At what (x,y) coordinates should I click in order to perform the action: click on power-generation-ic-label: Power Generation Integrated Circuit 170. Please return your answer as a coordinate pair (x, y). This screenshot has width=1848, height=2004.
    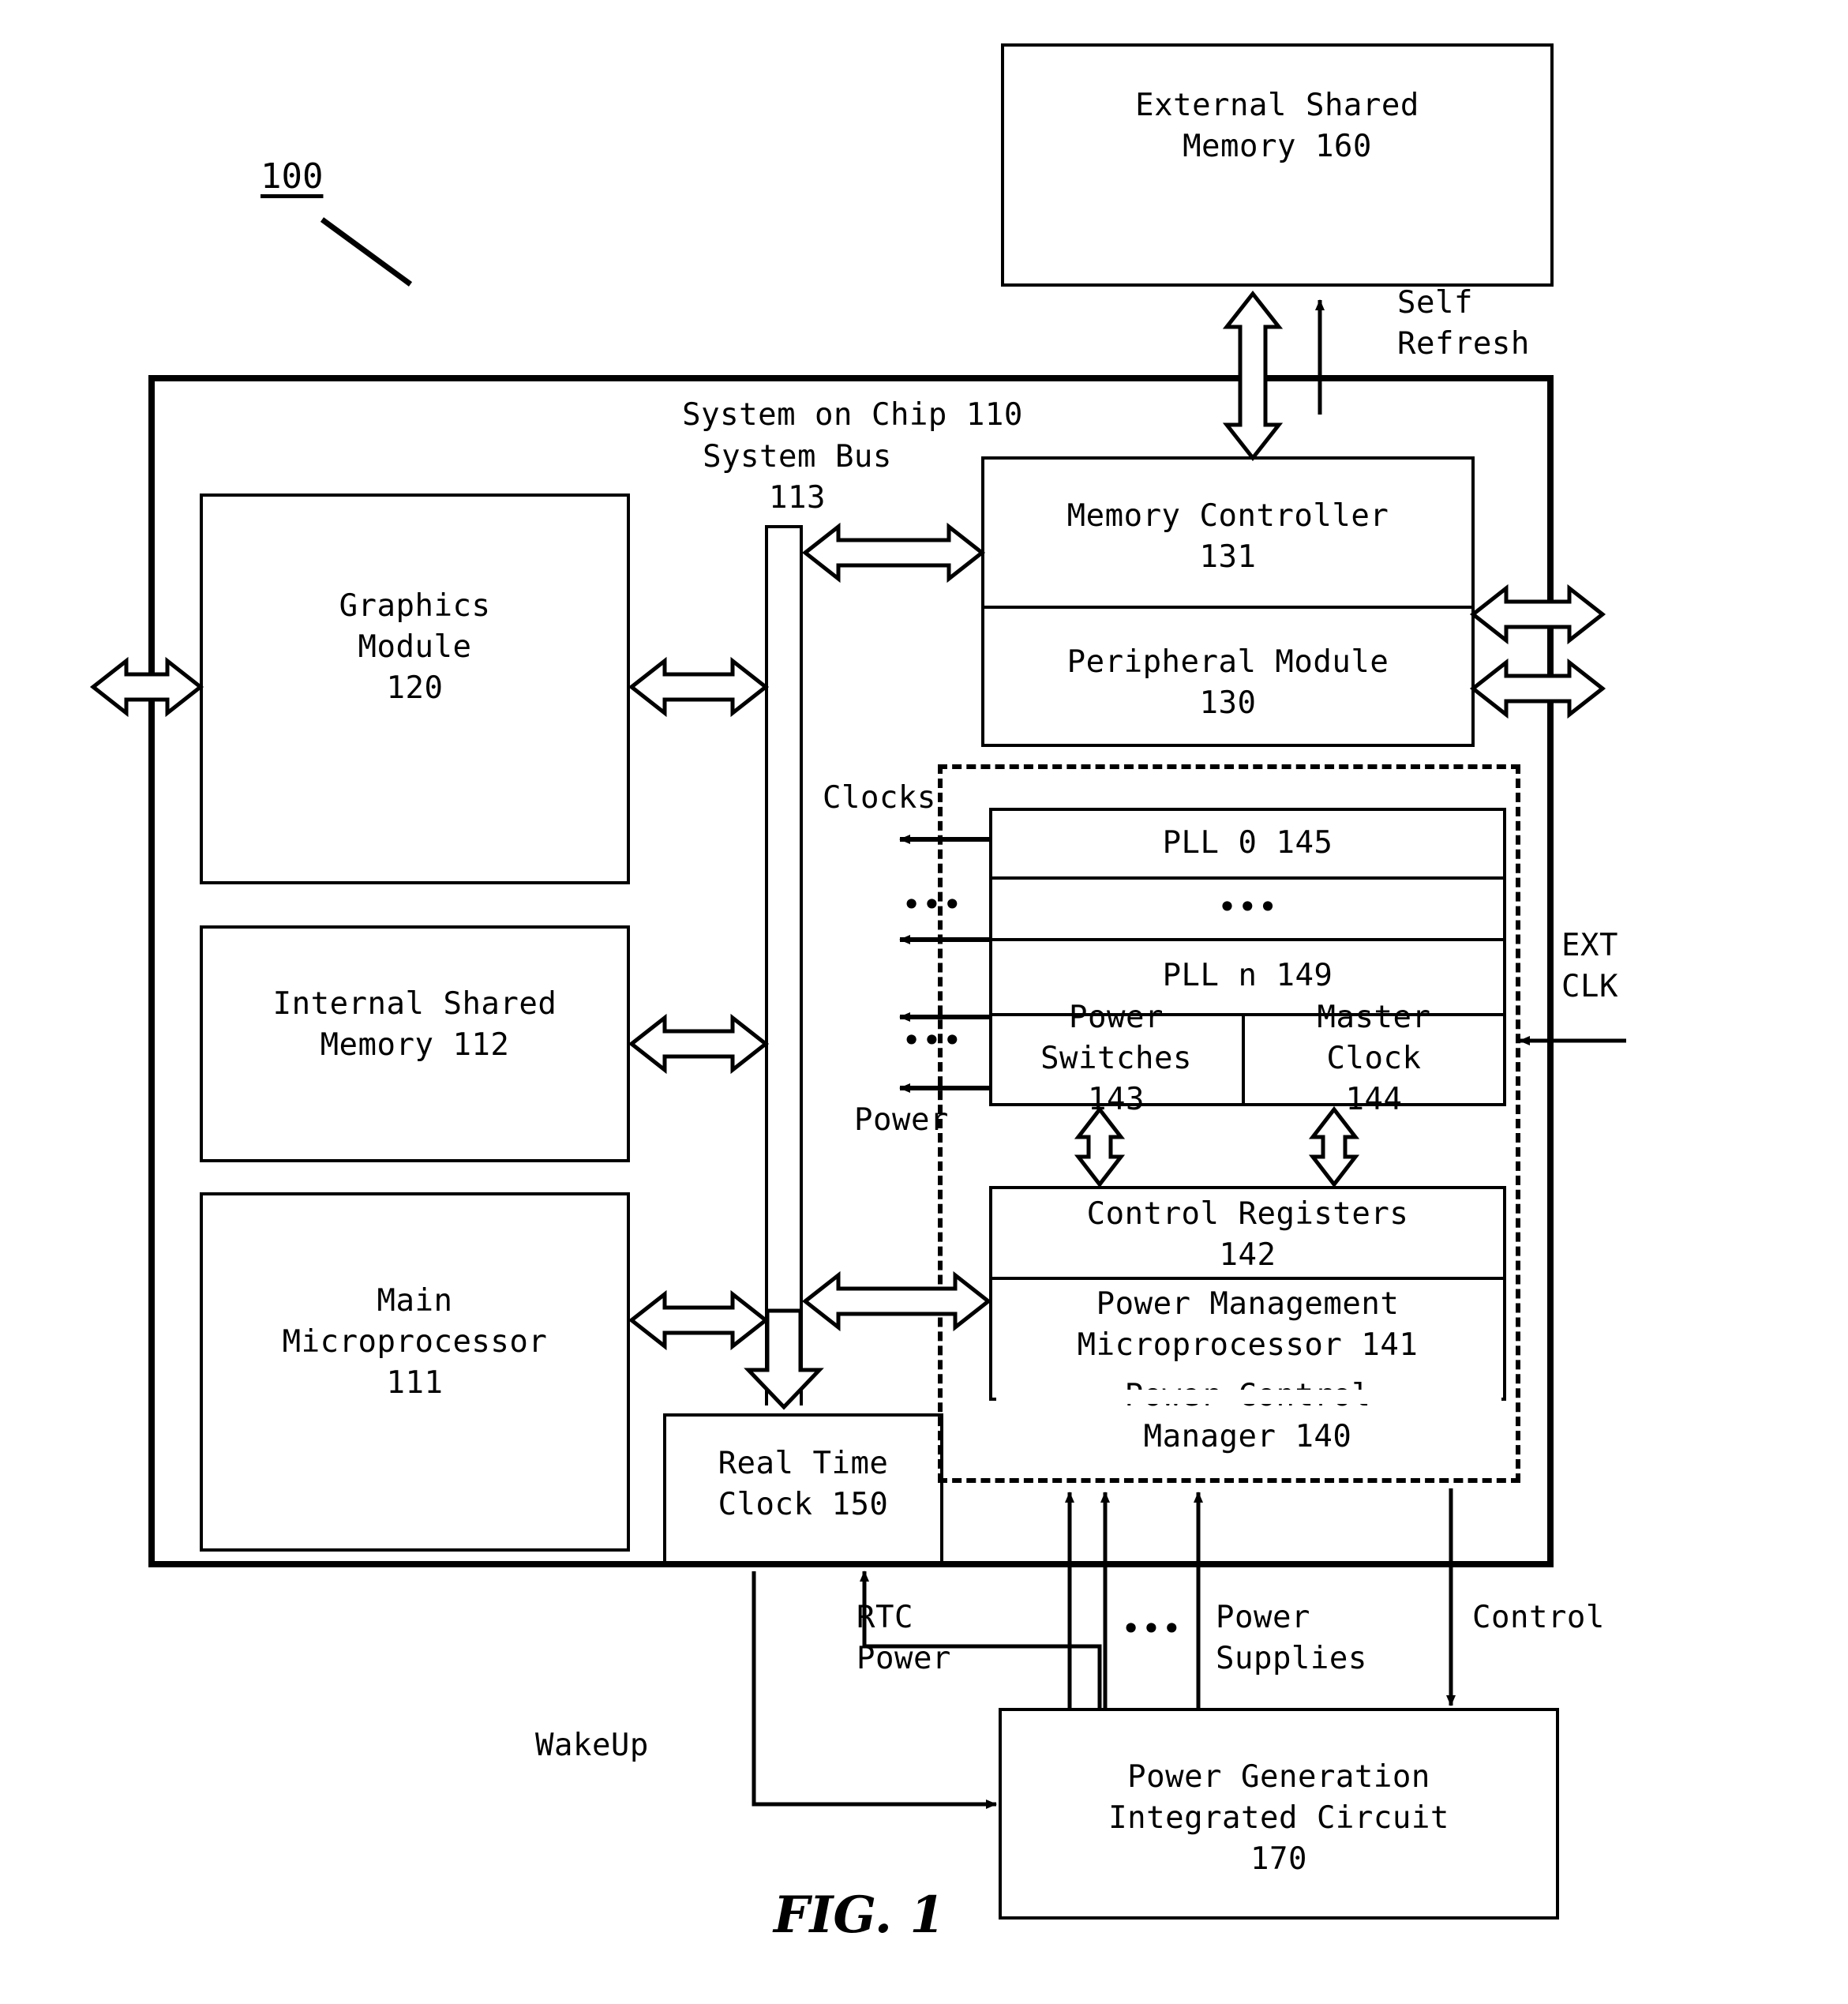
    Looking at the image, I should click on (1278, 1818).